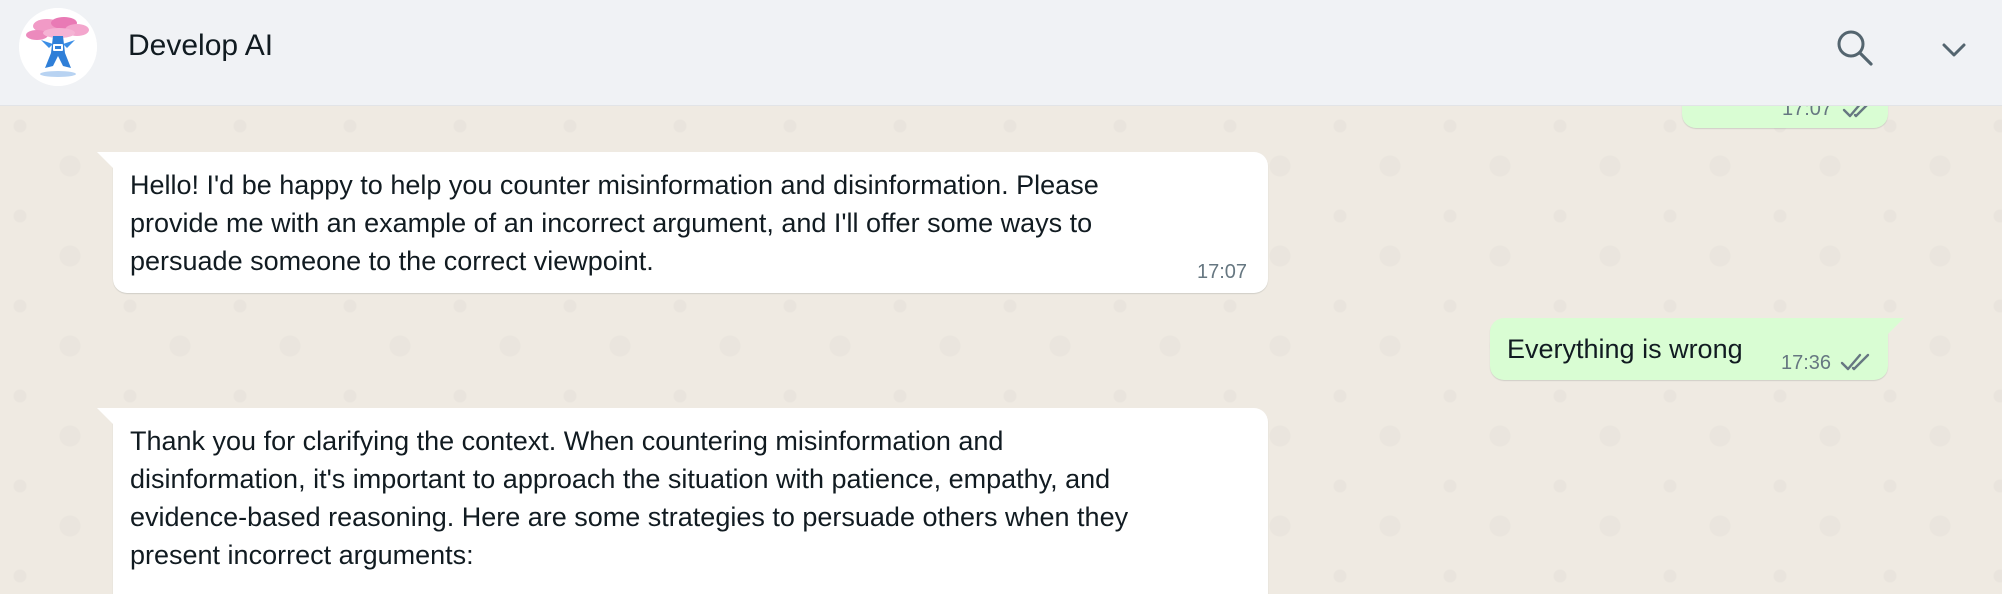  Describe the element at coordinates (200, 46) in the screenshot. I see `contact-name: Develop AI` at that location.